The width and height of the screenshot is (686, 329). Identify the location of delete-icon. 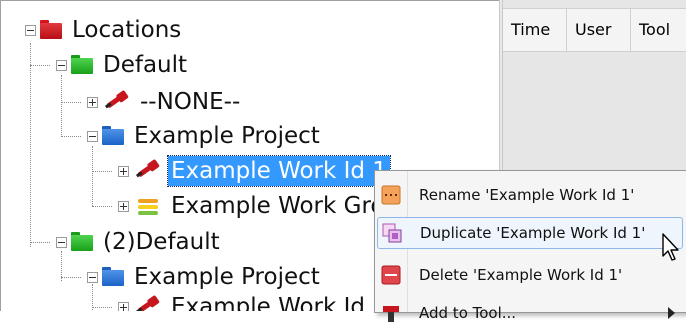
(391, 275).